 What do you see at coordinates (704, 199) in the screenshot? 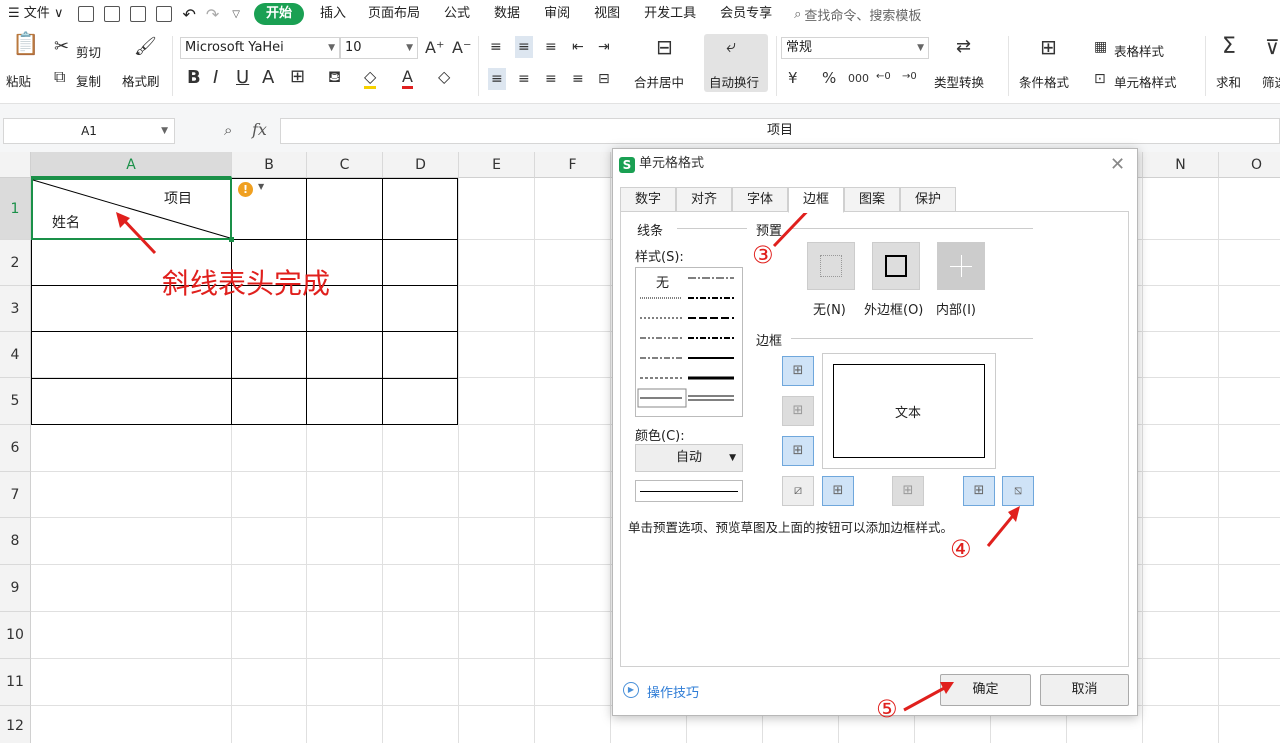
I see `tab-alignment: 对齐` at bounding box center [704, 199].